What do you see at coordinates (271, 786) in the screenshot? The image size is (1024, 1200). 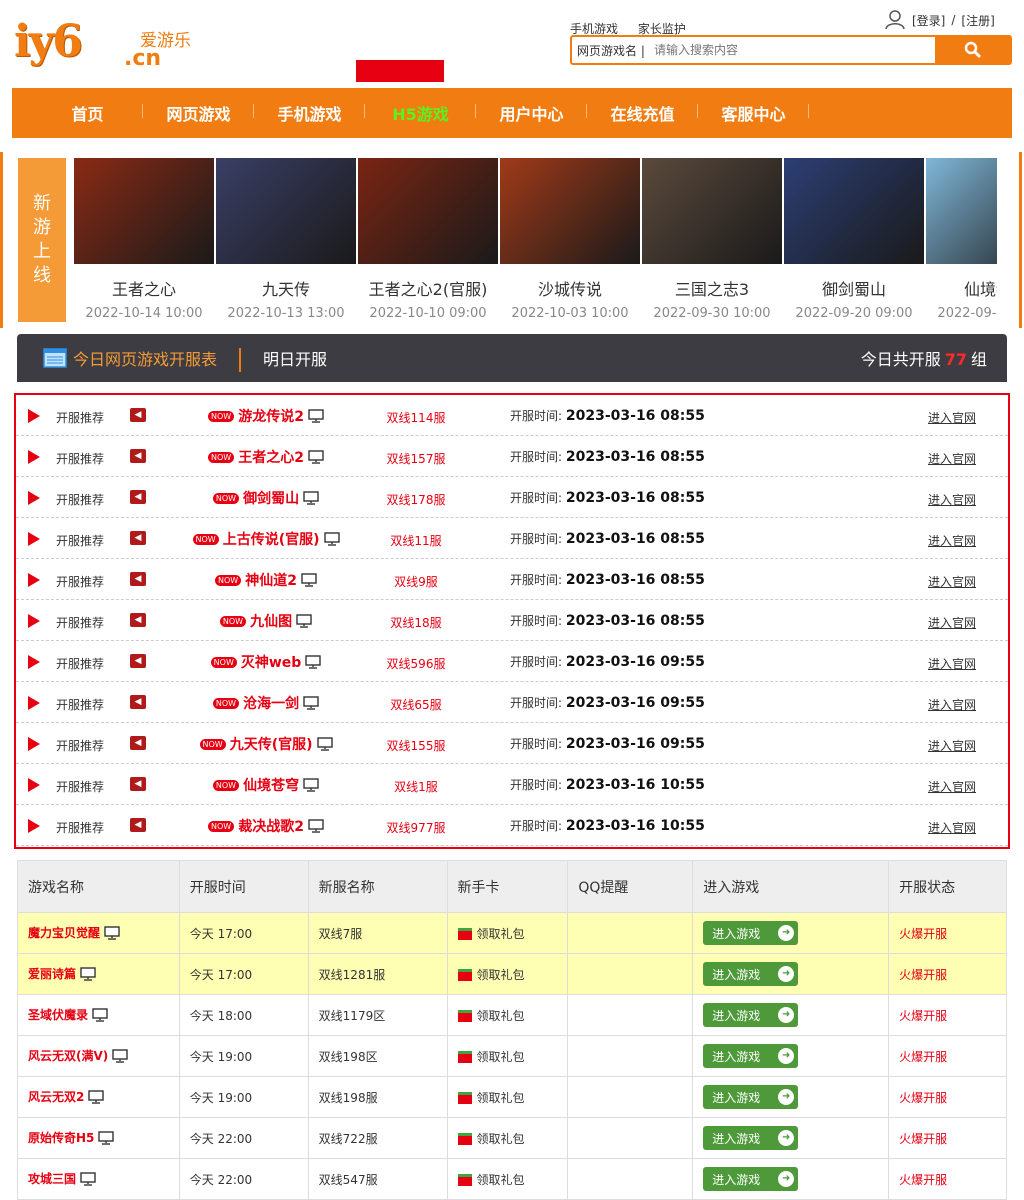 I see `recommended-game-name: 仙境苍穹` at bounding box center [271, 786].